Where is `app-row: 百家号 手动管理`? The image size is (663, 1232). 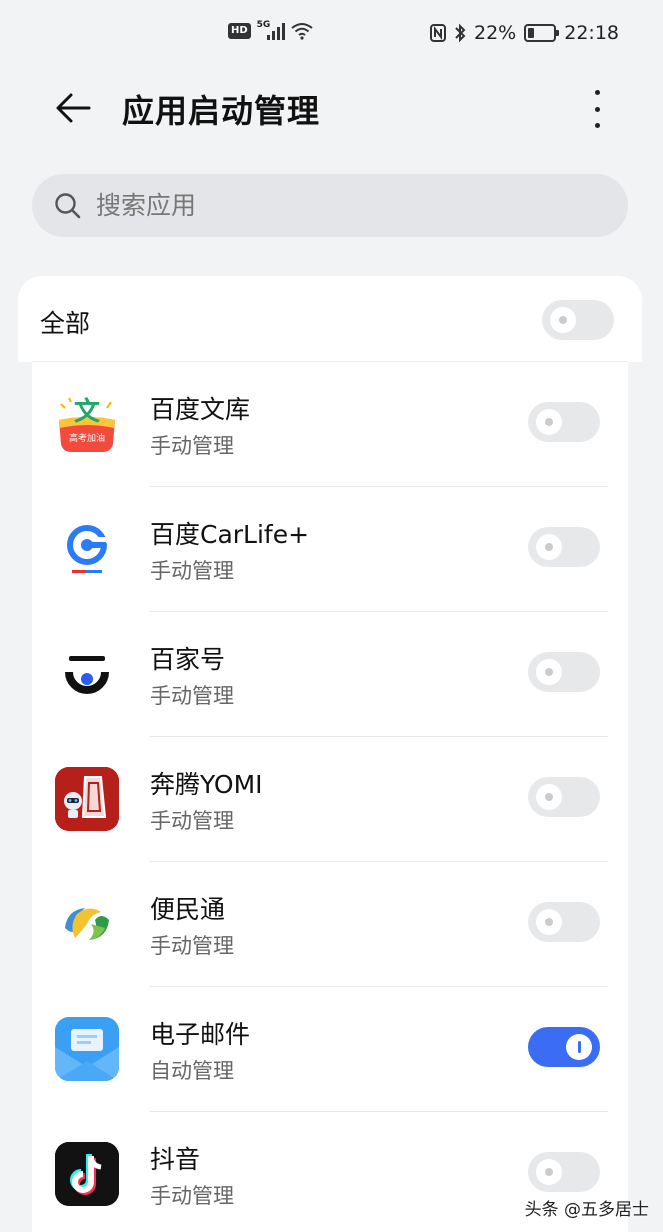
app-row: 百家号 手动管理 is located at coordinates (330, 674).